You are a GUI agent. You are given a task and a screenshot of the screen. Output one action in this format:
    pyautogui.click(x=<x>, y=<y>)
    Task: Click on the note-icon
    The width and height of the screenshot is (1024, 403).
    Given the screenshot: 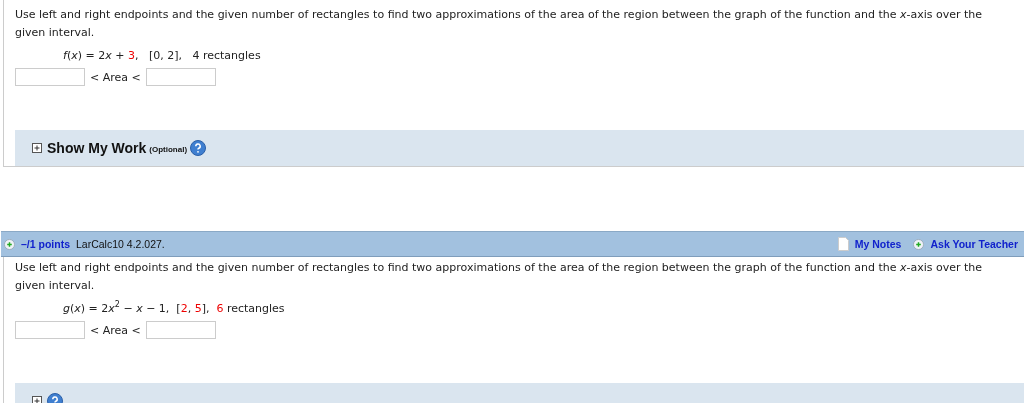 What is the action you would take?
    pyautogui.click(x=843, y=244)
    